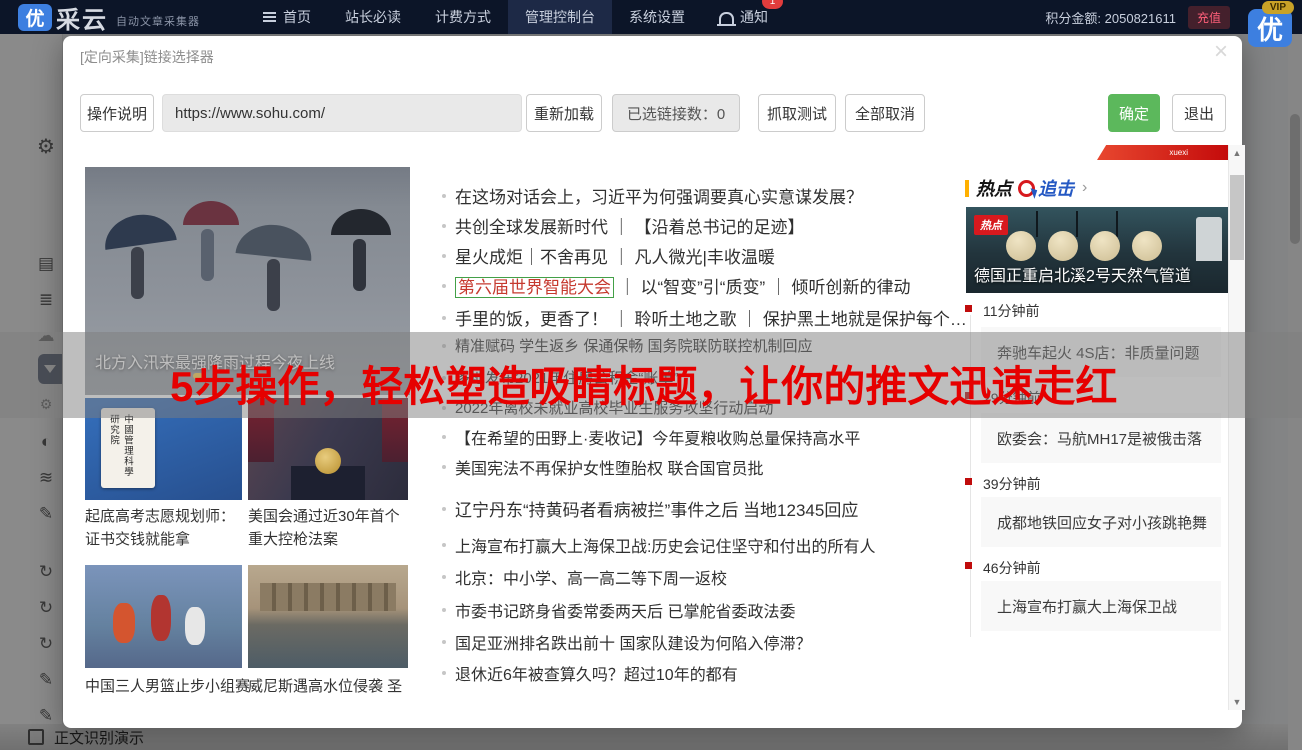  What do you see at coordinates (1221, 52) in the screenshot?
I see `close-icon: ×` at bounding box center [1221, 52].